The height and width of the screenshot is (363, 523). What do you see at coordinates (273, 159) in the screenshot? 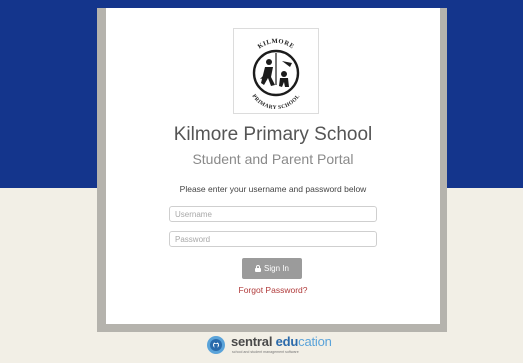
I see `portal-title: Student and Parent Portal` at bounding box center [273, 159].